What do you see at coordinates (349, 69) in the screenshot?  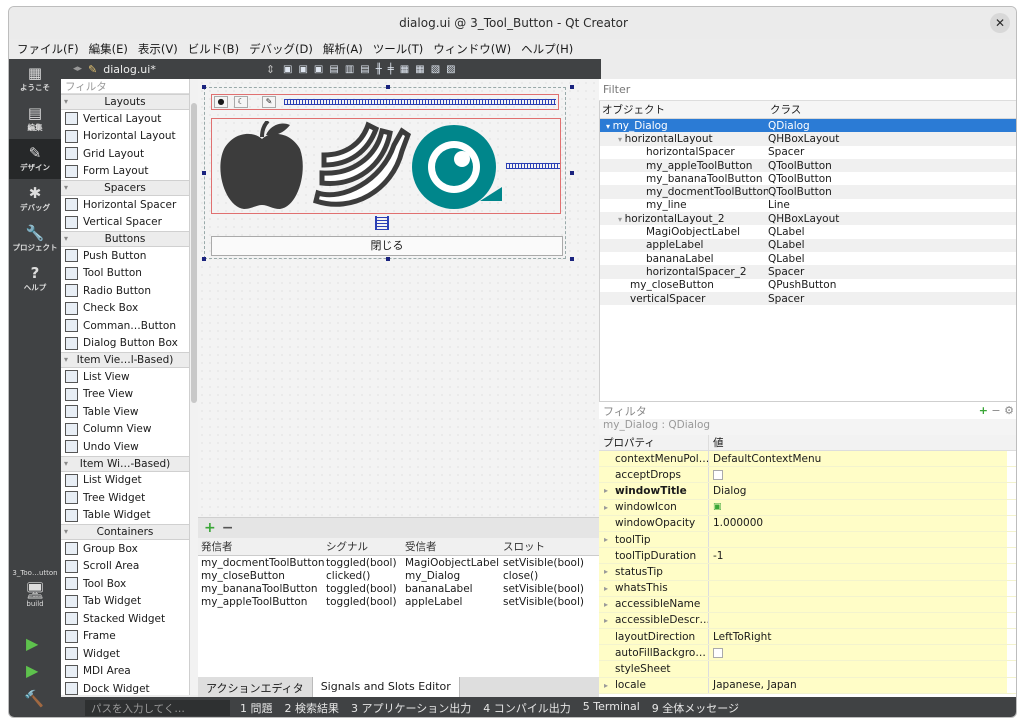 I see `layout-horizontal-icon: ▥` at bounding box center [349, 69].